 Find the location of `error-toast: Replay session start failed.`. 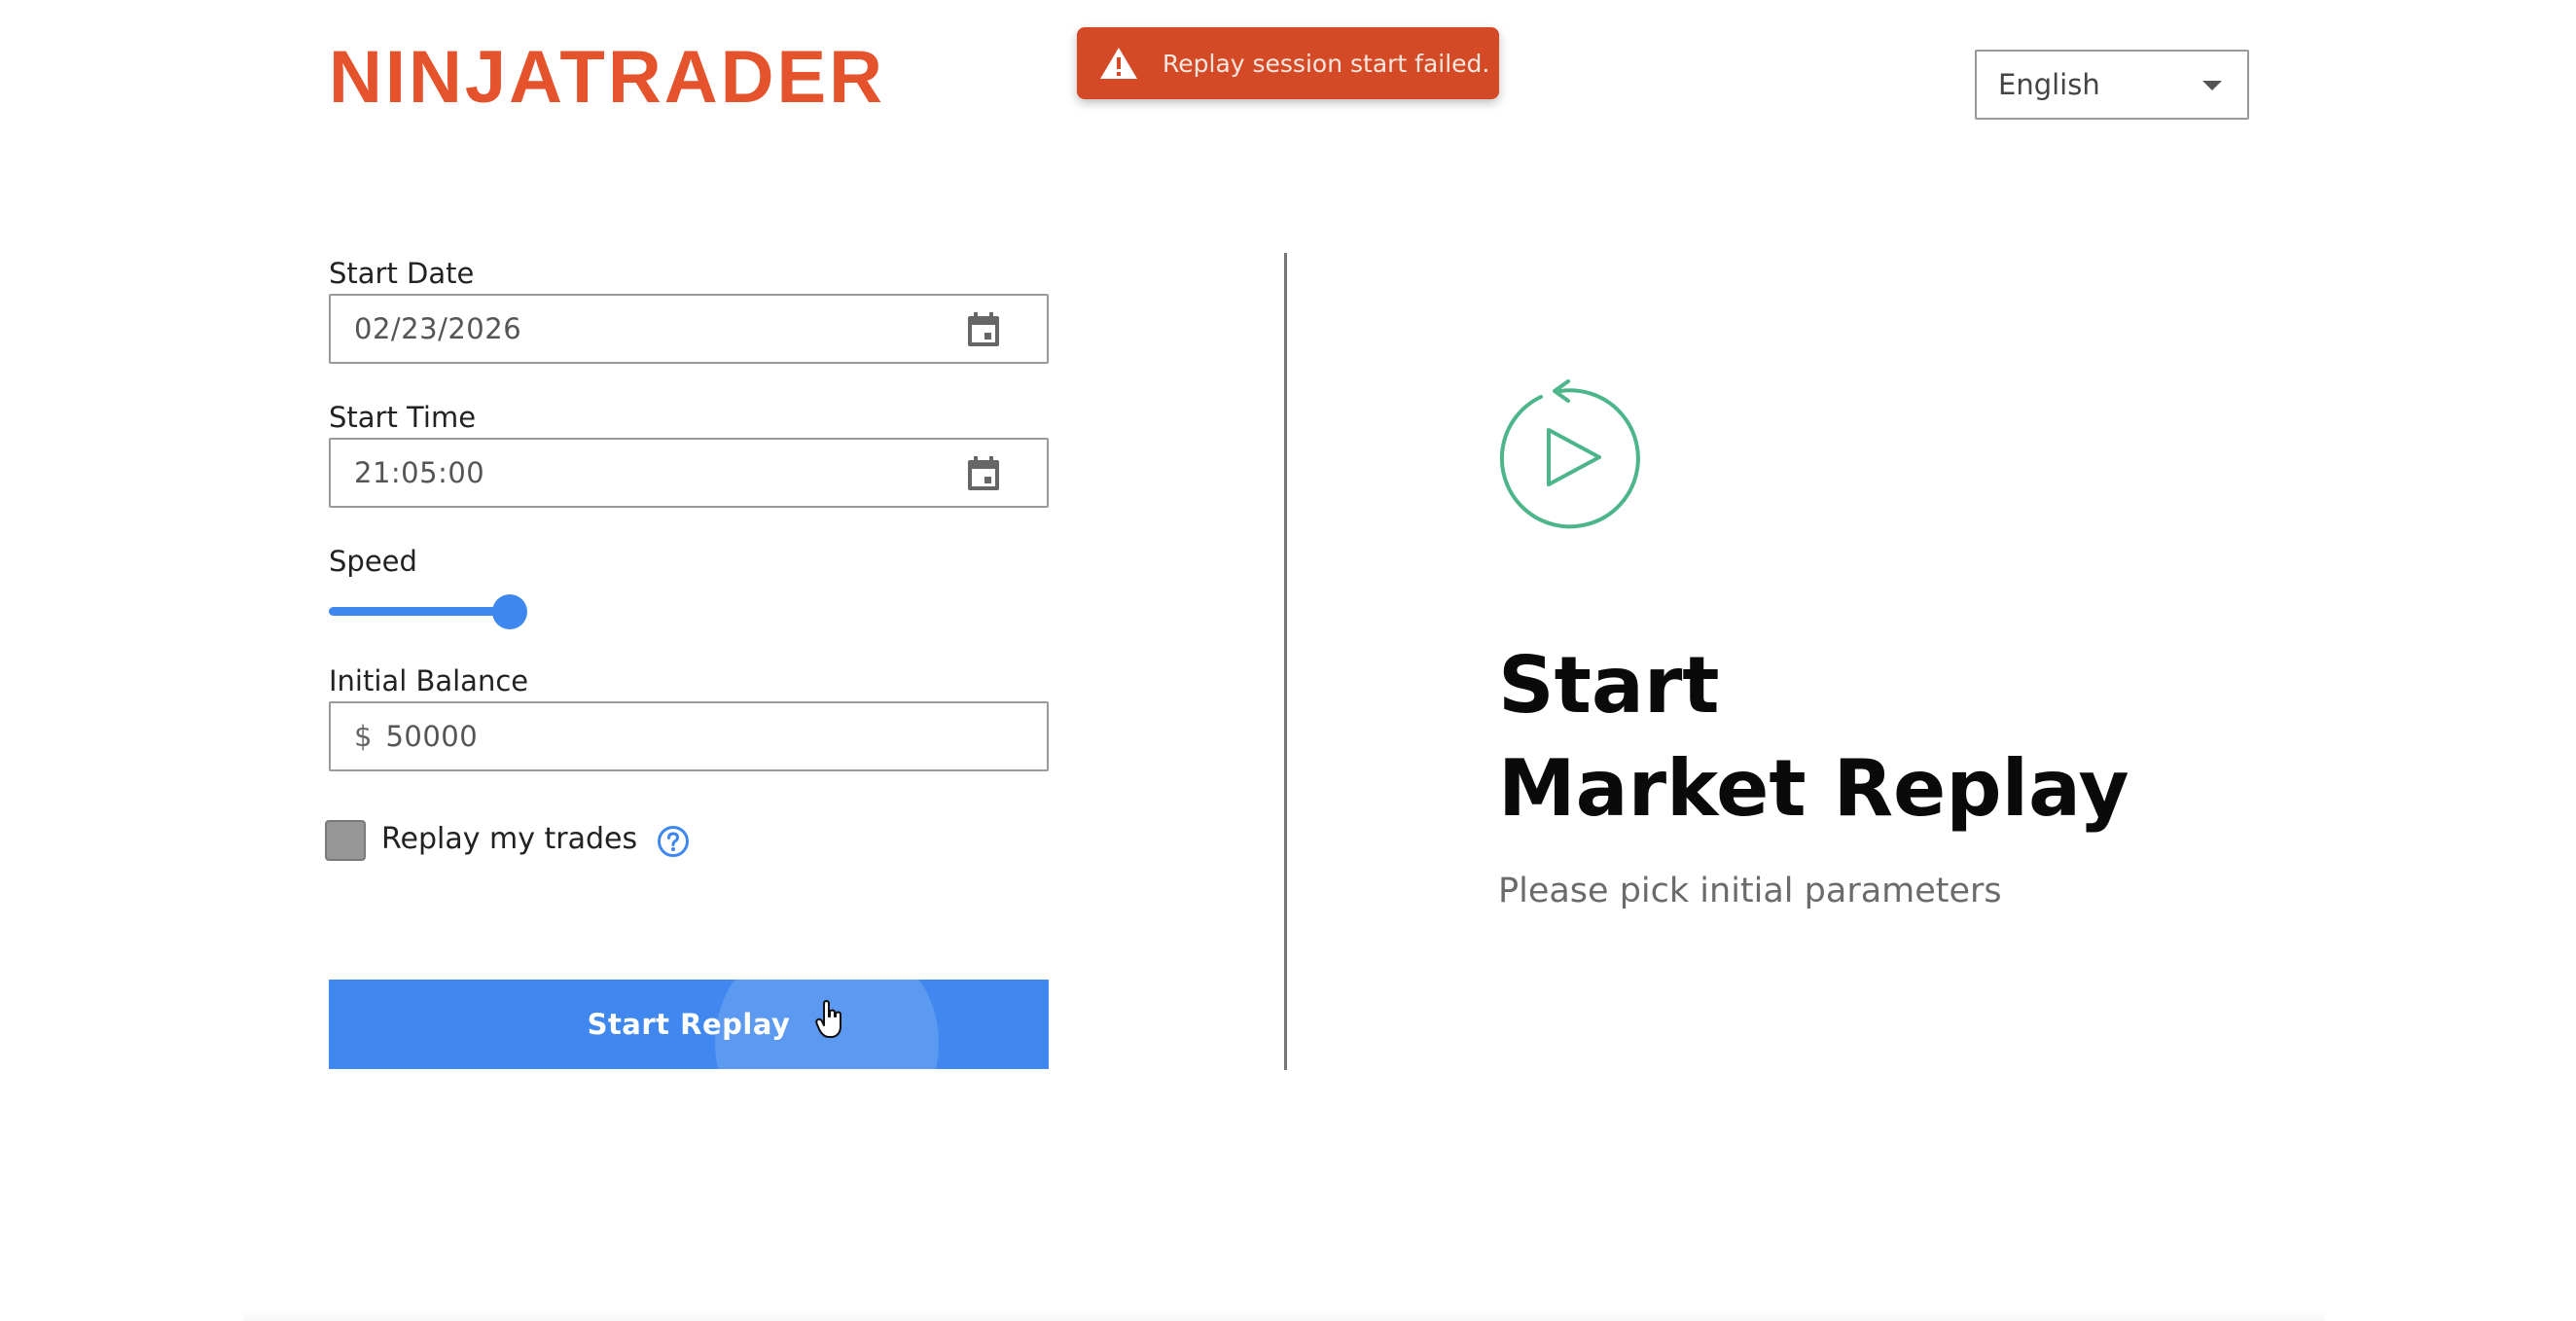

error-toast: Replay session start failed. is located at coordinates (1288, 63).